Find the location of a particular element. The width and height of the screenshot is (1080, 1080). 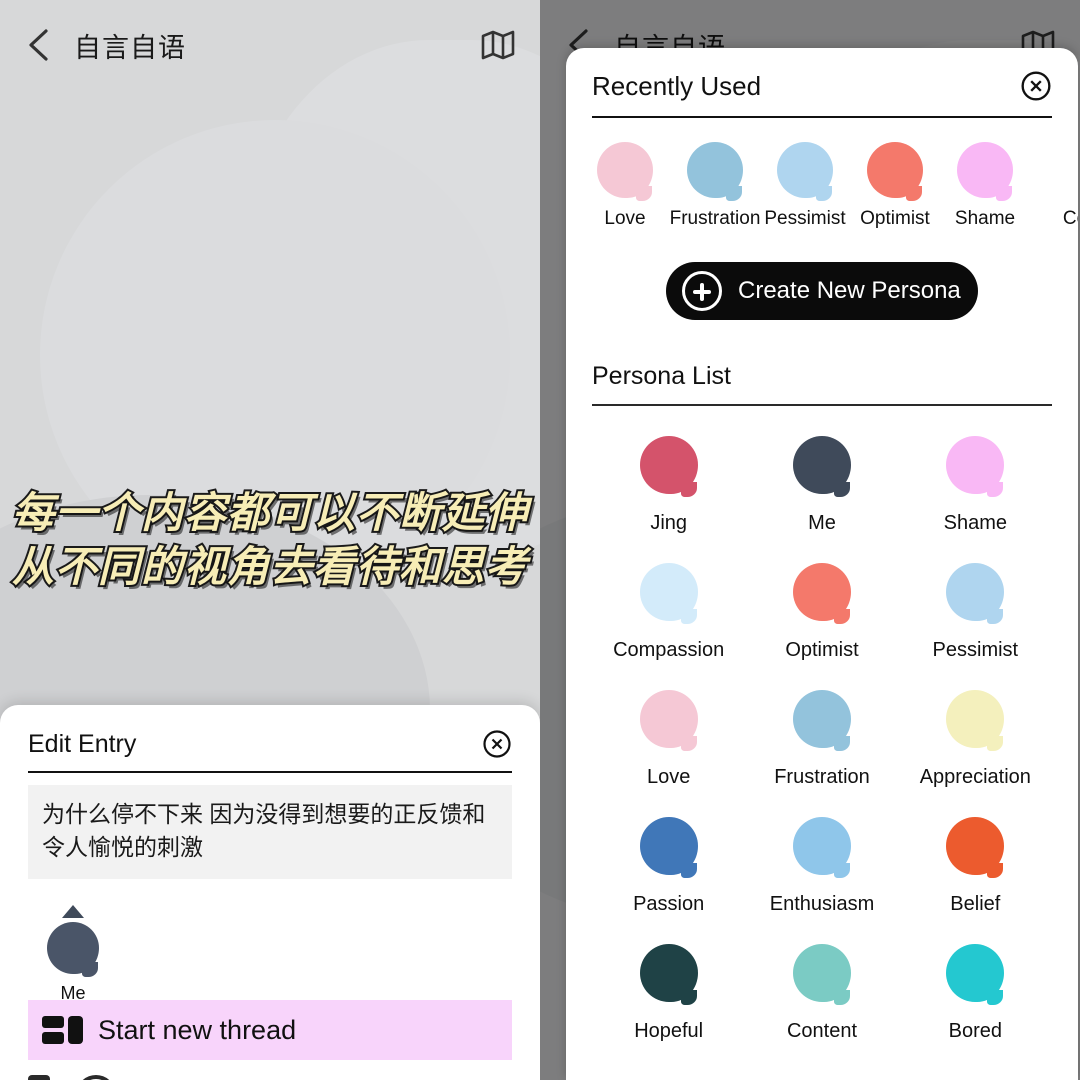

create-new-persona-button: Create New Persona is located at coordinates (822, 291).